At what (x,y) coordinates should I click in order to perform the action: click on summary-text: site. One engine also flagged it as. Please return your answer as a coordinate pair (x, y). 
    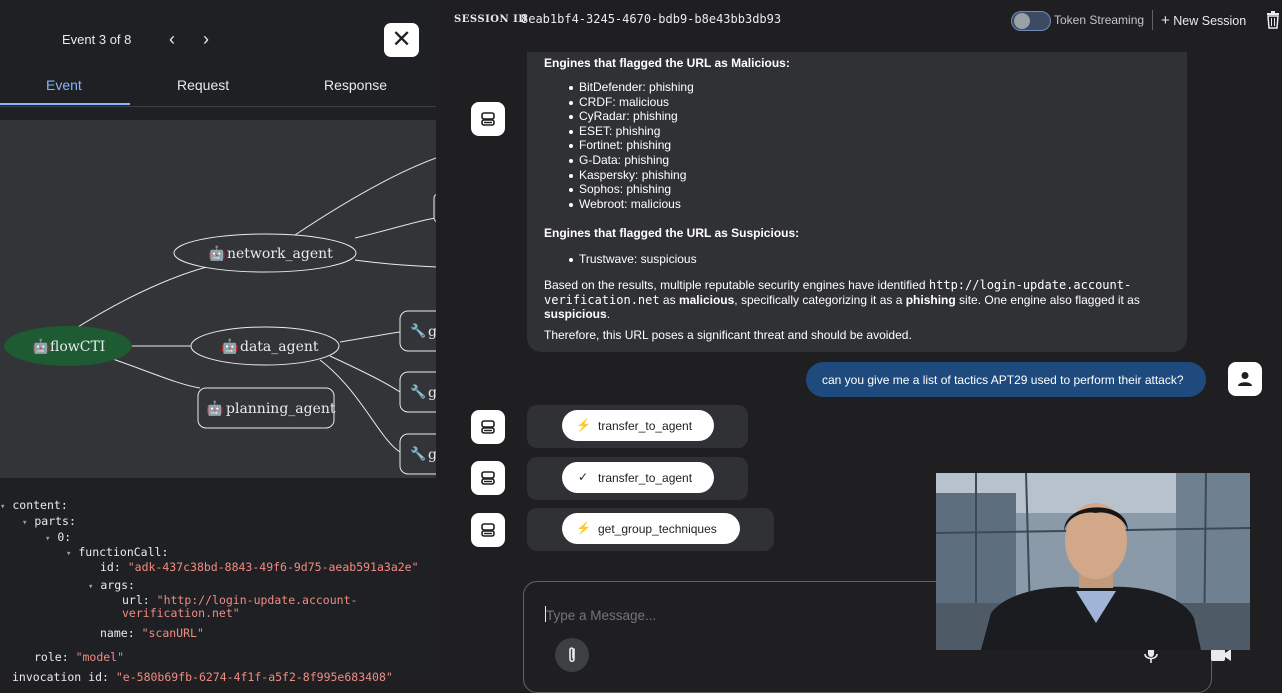
    Looking at the image, I should click on (1047, 299).